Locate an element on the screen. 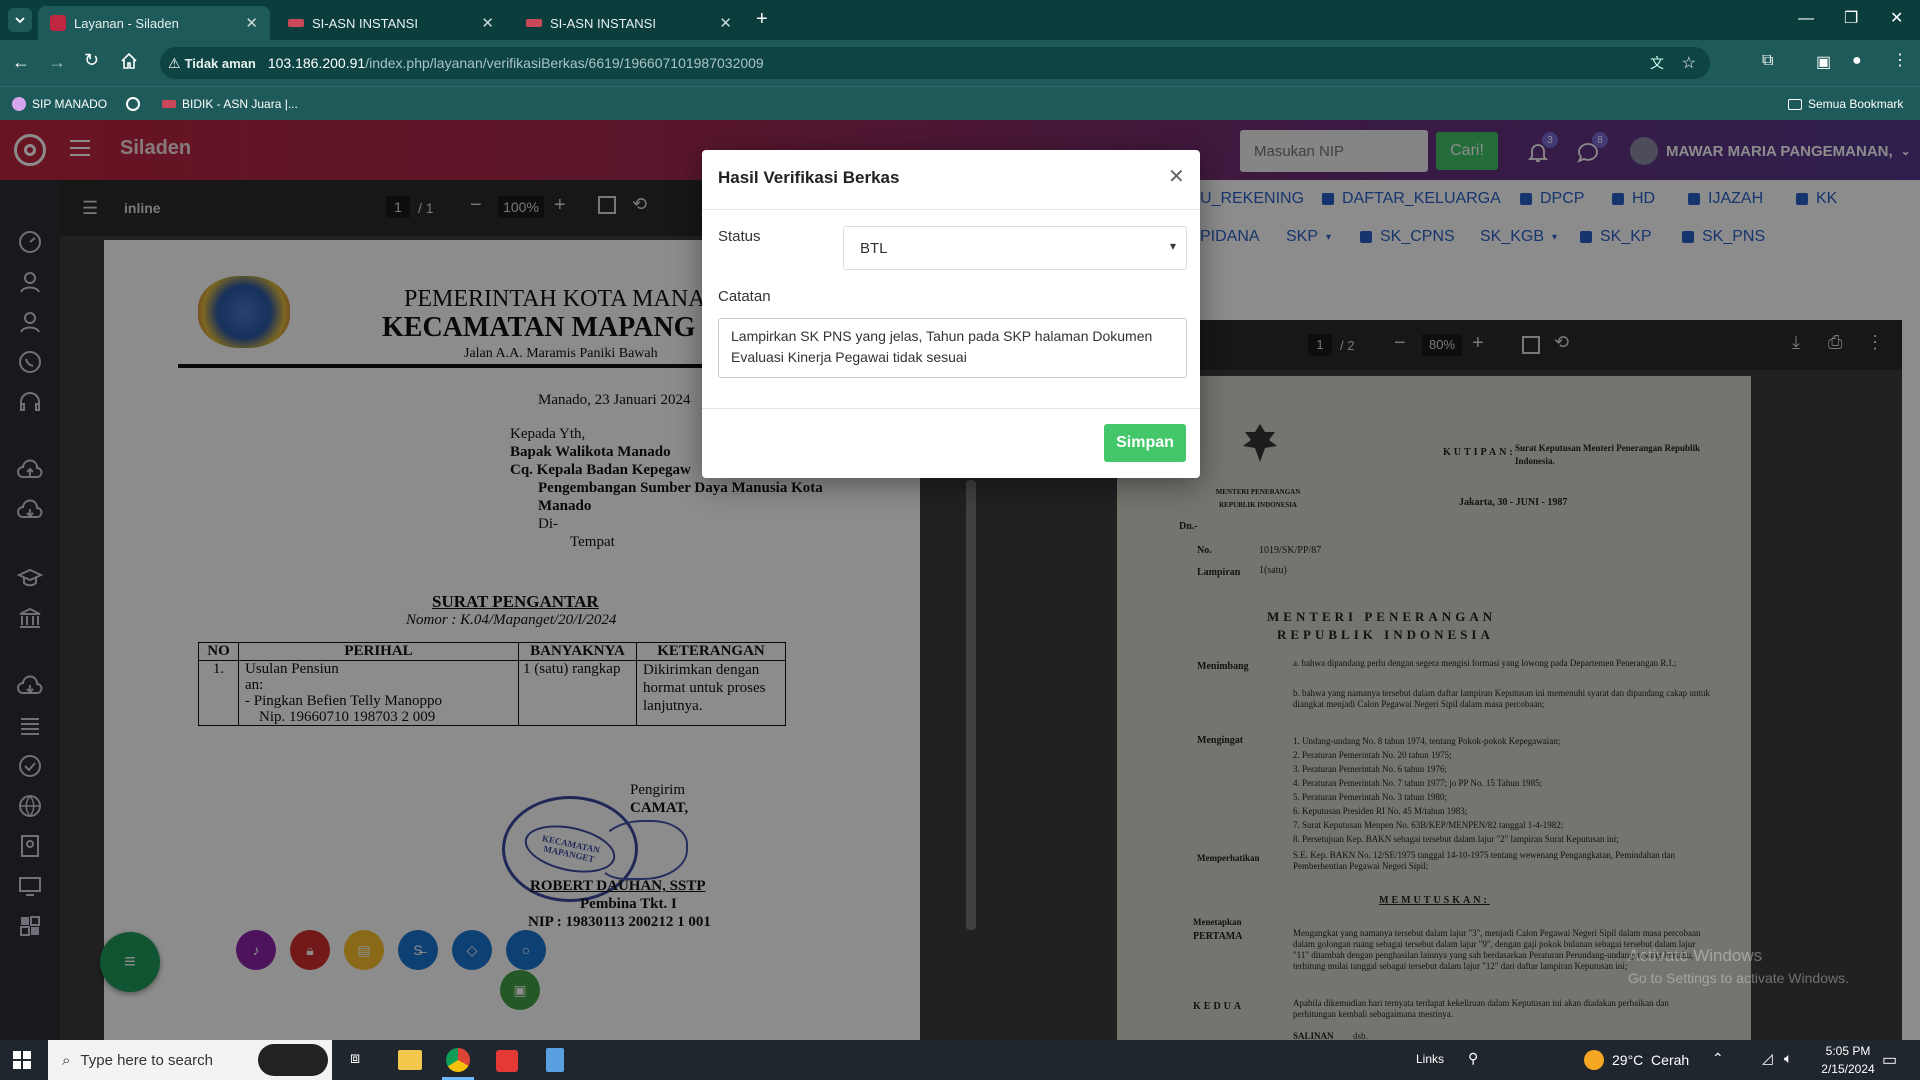  file-explorer-icon is located at coordinates (410, 1060).